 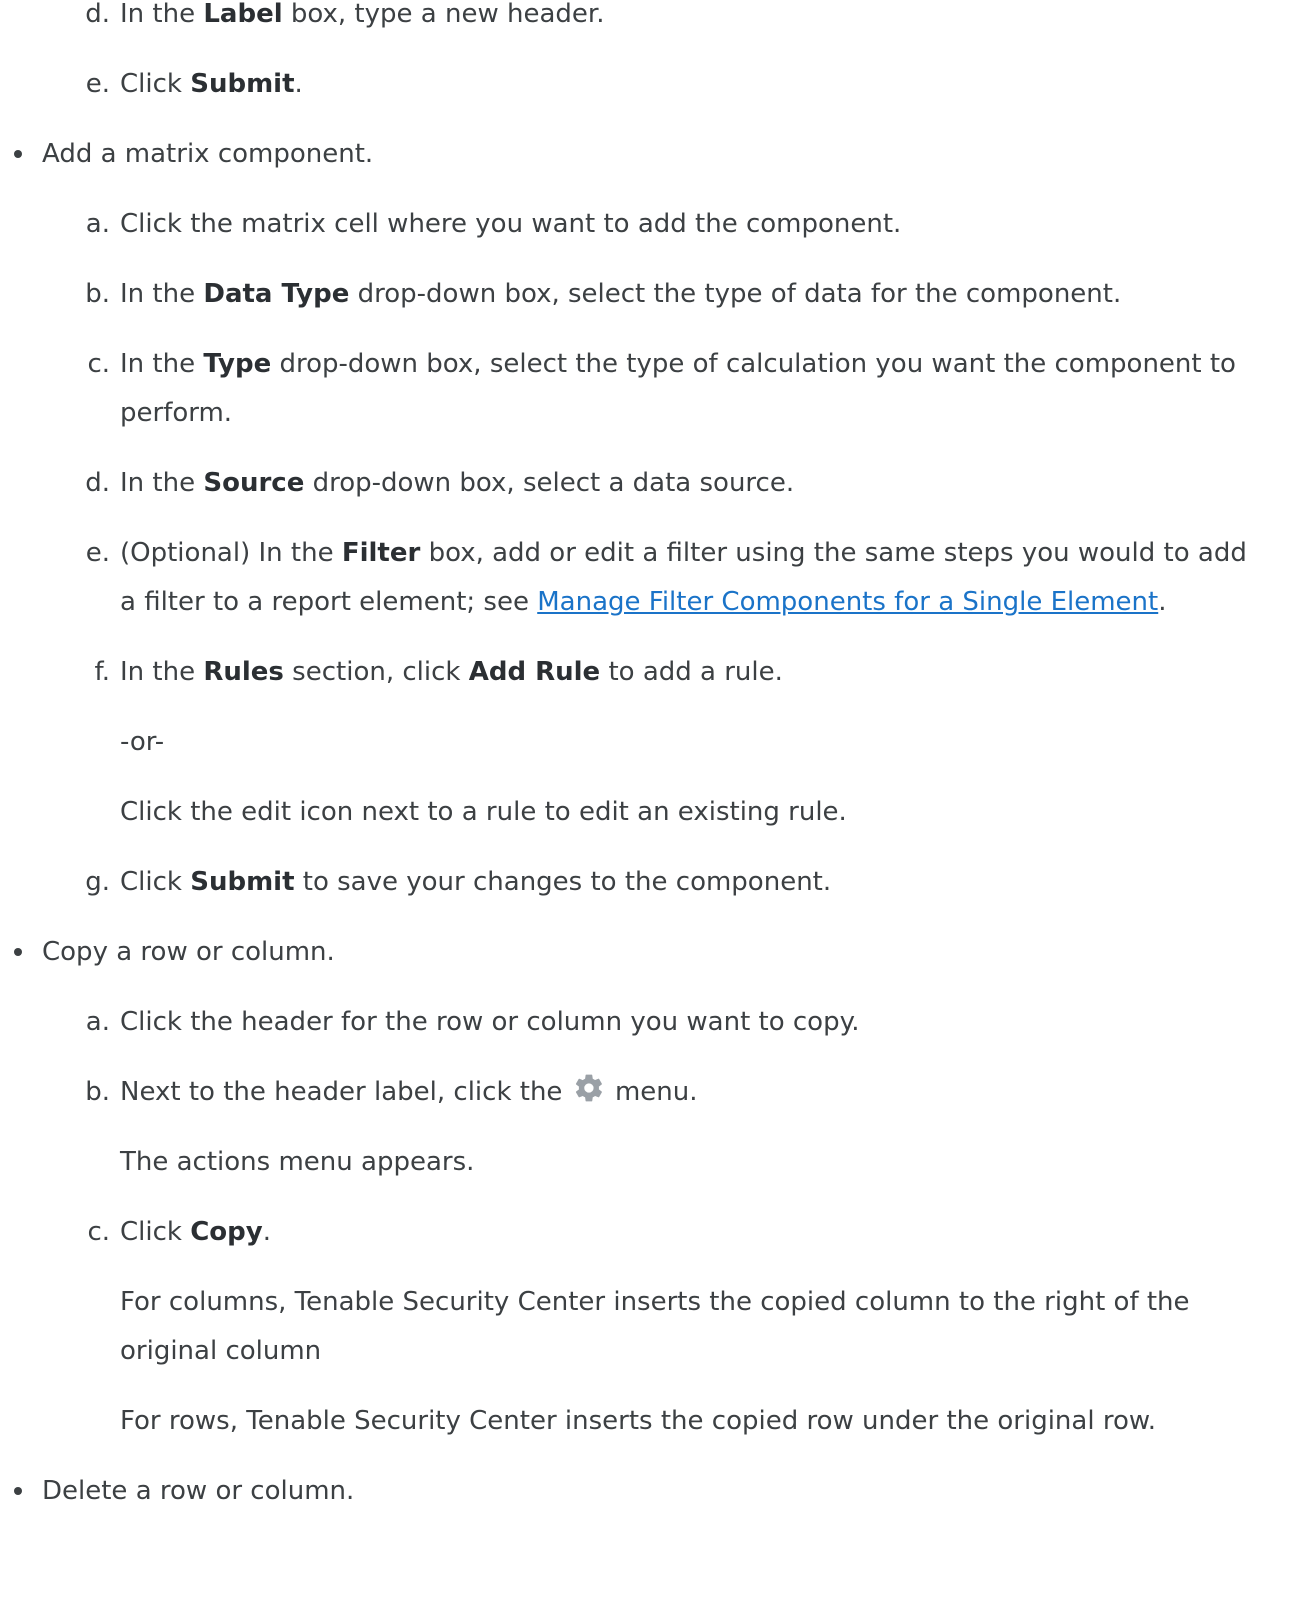 What do you see at coordinates (589, 1088) in the screenshot?
I see `gear-icon` at bounding box center [589, 1088].